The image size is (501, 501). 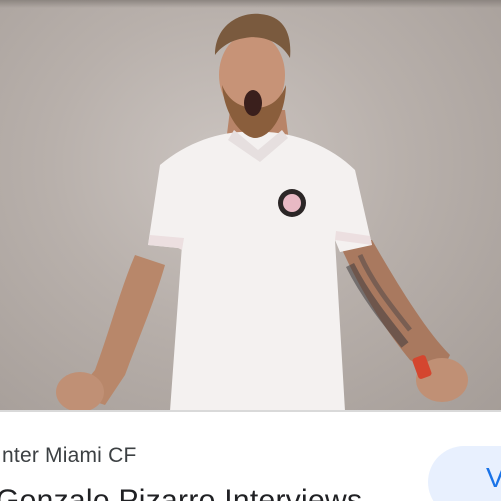 What do you see at coordinates (250, 411) in the screenshot?
I see `divider` at bounding box center [250, 411].